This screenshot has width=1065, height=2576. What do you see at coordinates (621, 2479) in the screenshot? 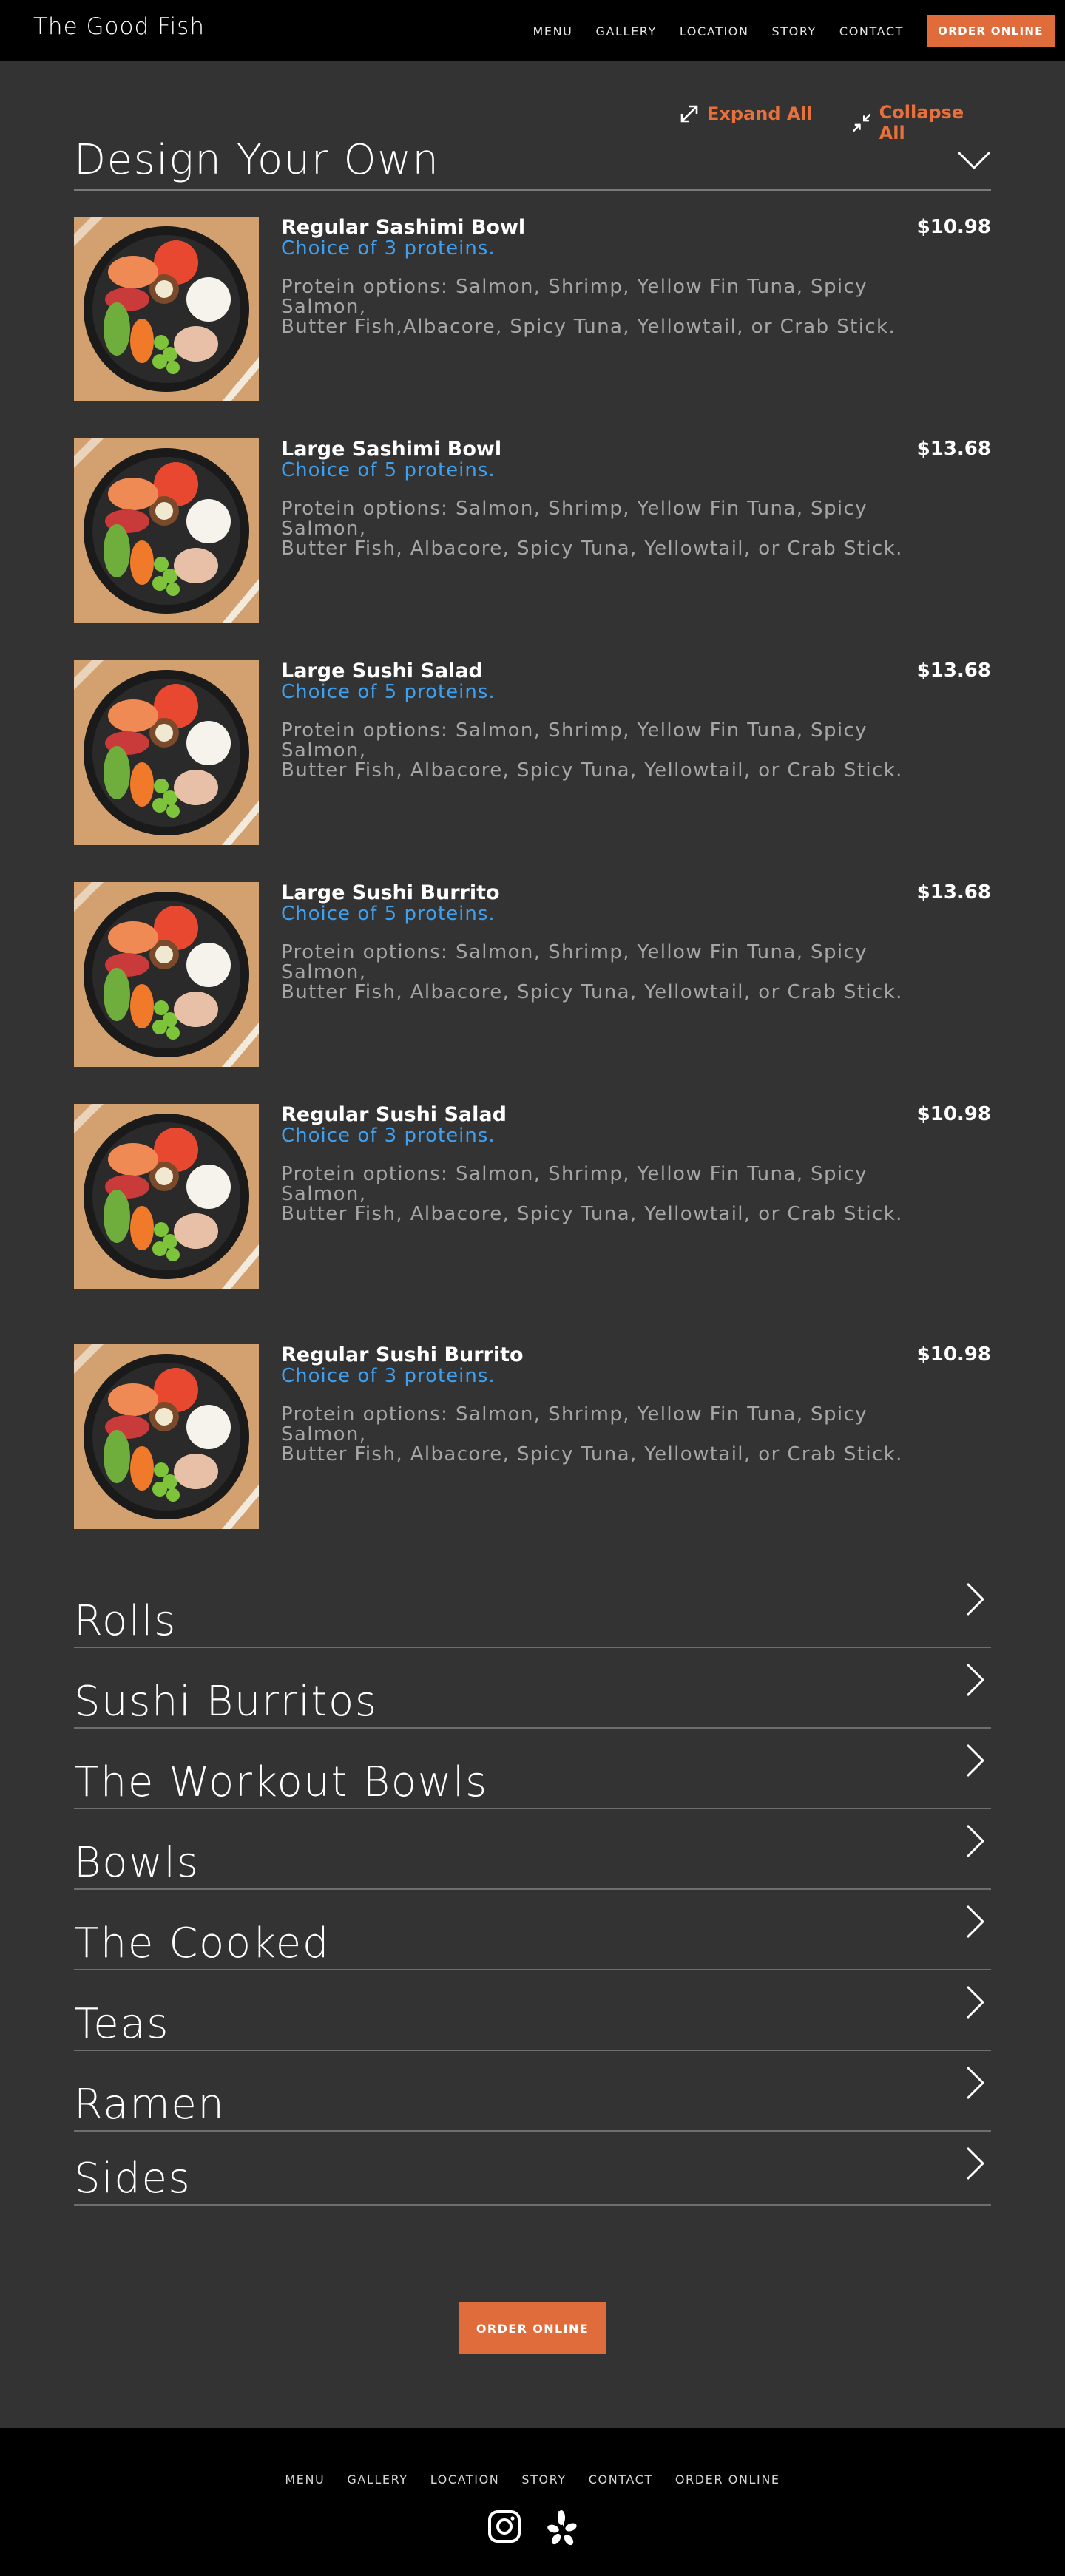
I see `footer-nav-contact: CONTACT` at bounding box center [621, 2479].